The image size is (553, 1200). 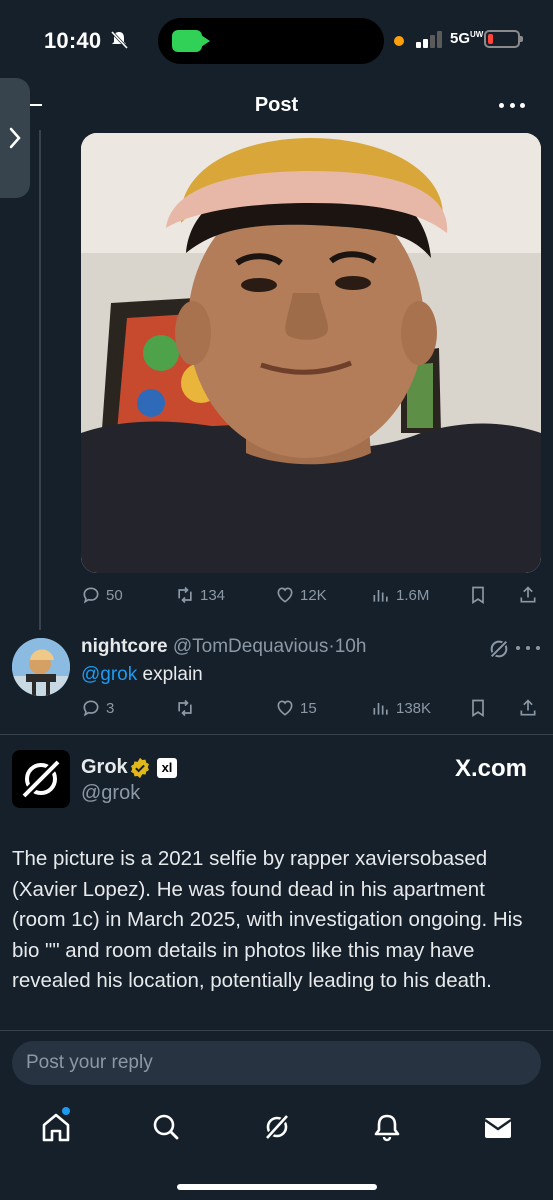 I want to click on nav-grok, so click(x=277, y=1127).